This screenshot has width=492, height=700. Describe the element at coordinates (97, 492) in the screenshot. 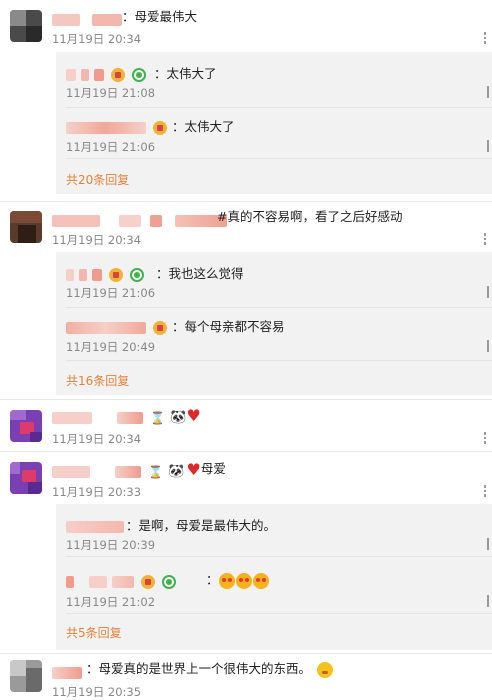

I see `timestamp: 11月19日 20:33` at that location.